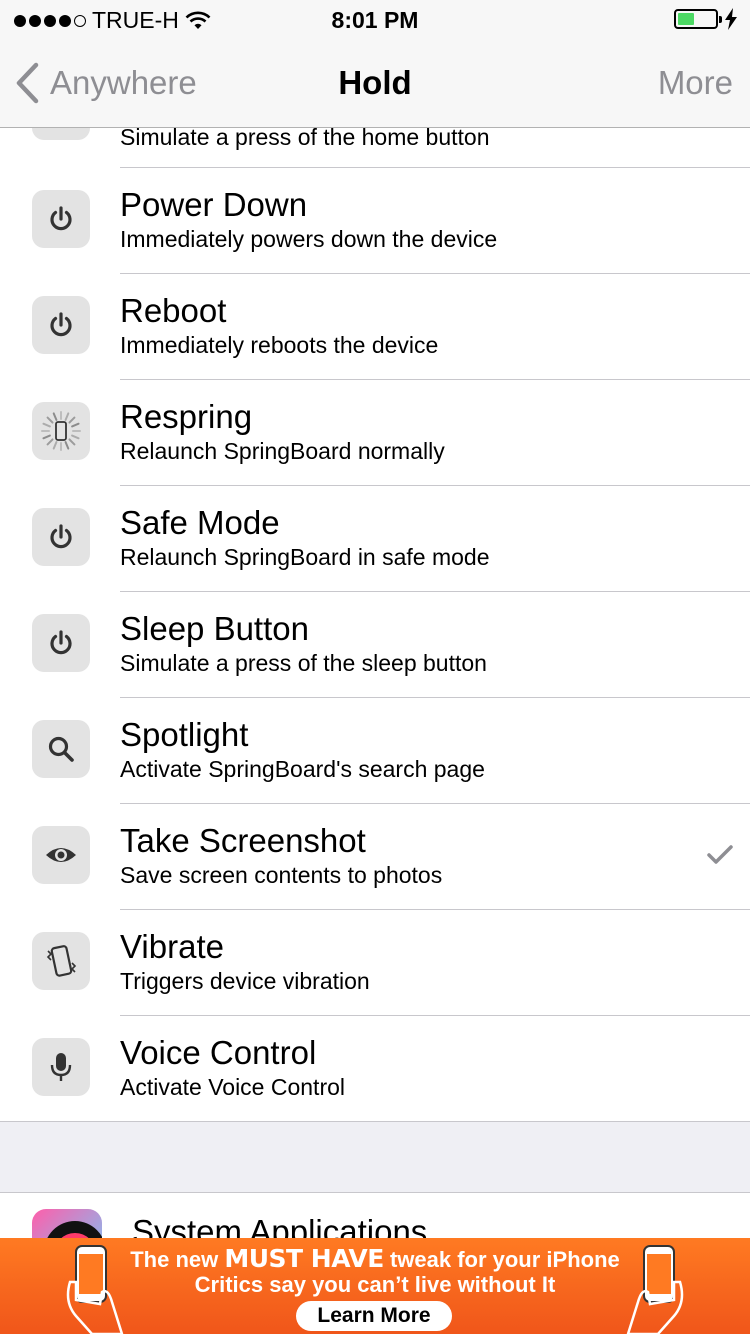 This screenshot has height=1334, width=750. Describe the element at coordinates (214, 204) in the screenshot. I see `list-item-title: Power Down` at that location.